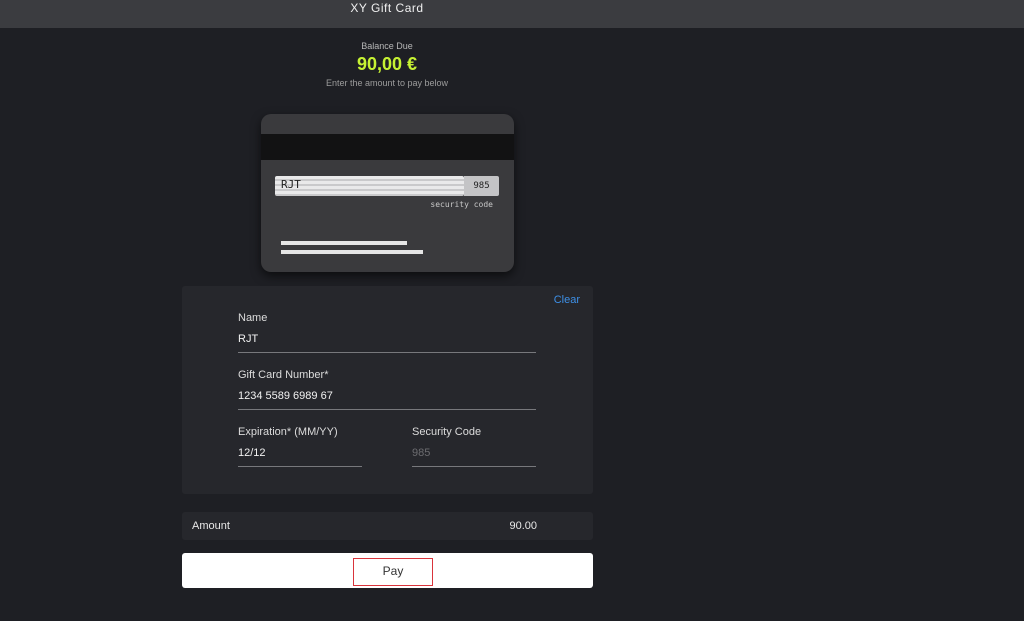 The width and height of the screenshot is (1024, 621). I want to click on pay-bar: Pay, so click(387, 570).